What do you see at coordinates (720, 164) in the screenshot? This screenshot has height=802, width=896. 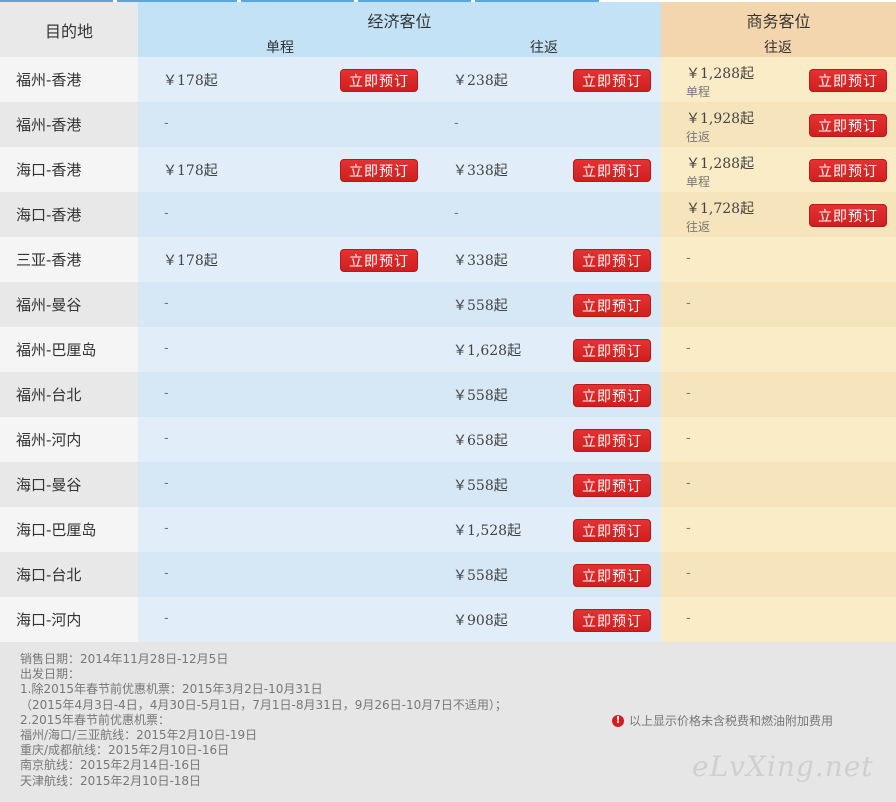 I see `business-price: ￥1,288起` at bounding box center [720, 164].